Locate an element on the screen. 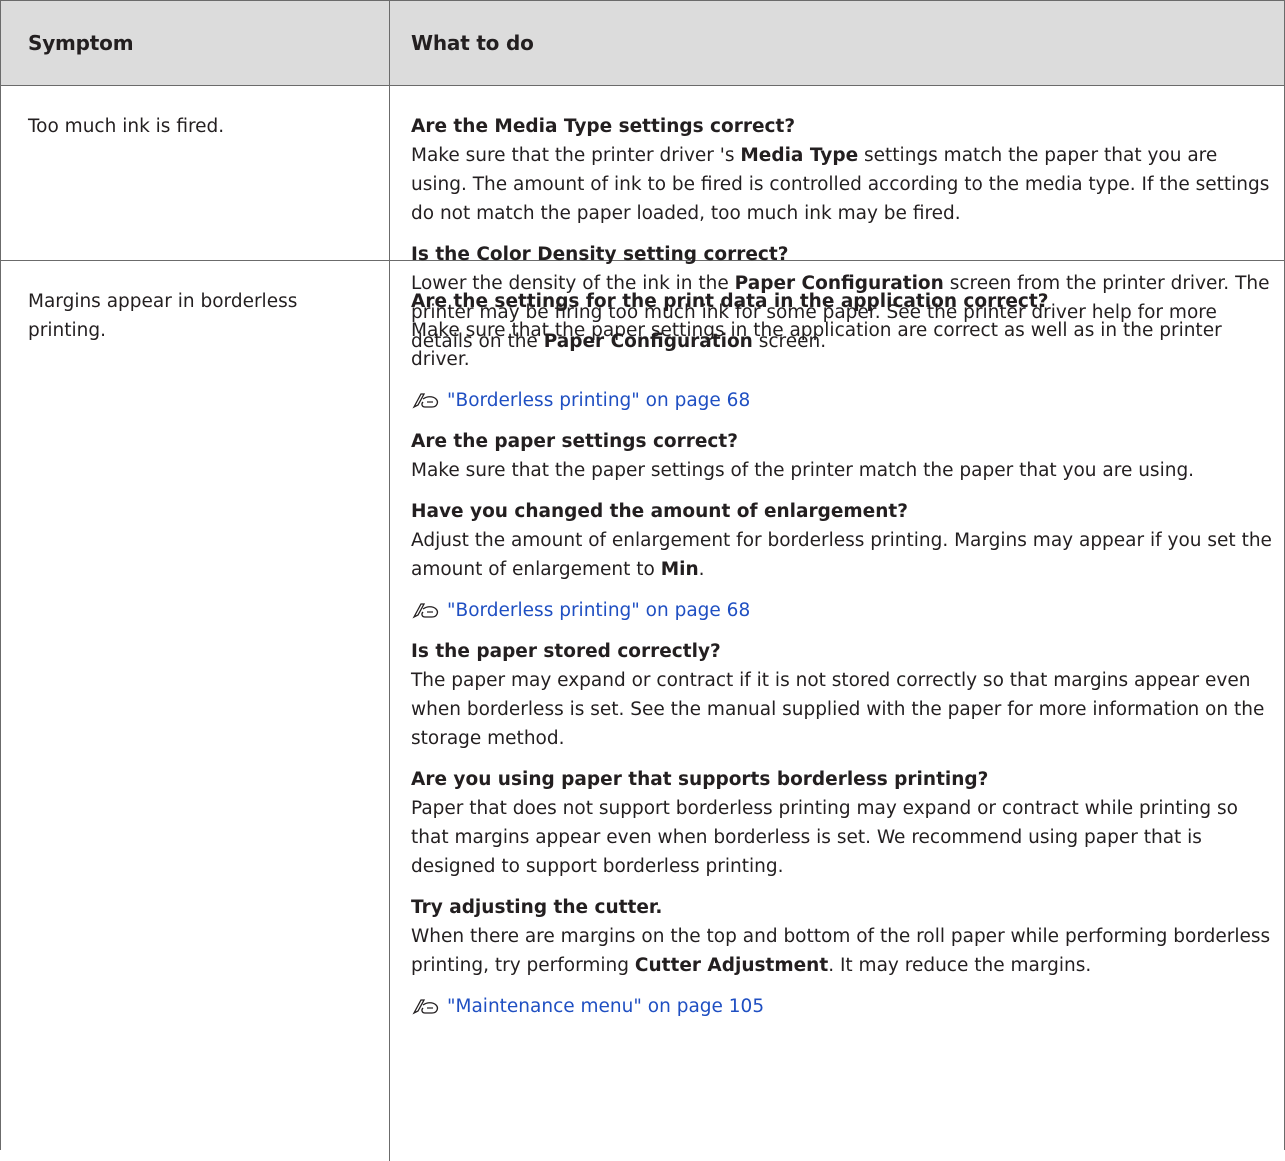  table-header: Symptom What to do is located at coordinates (642, 43).